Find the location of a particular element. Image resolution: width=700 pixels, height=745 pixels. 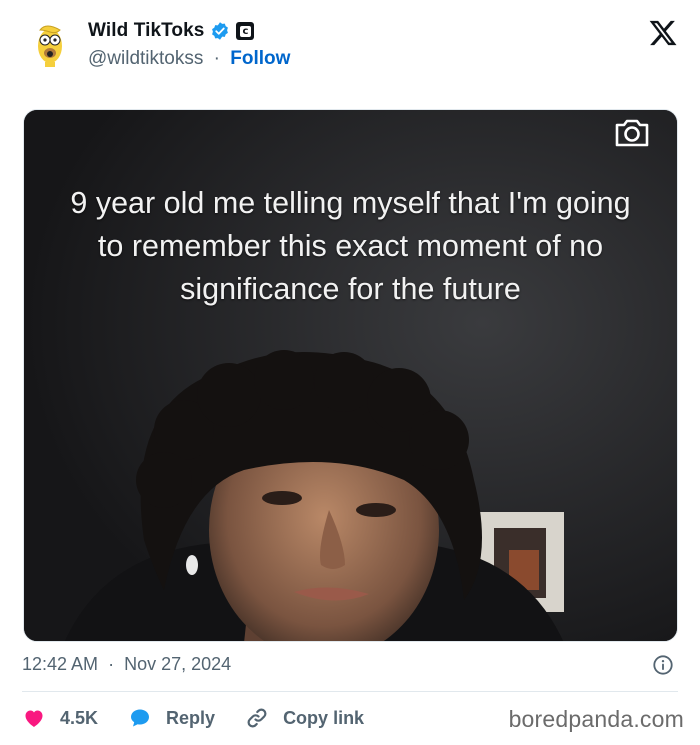

link-icon is located at coordinates (257, 718).